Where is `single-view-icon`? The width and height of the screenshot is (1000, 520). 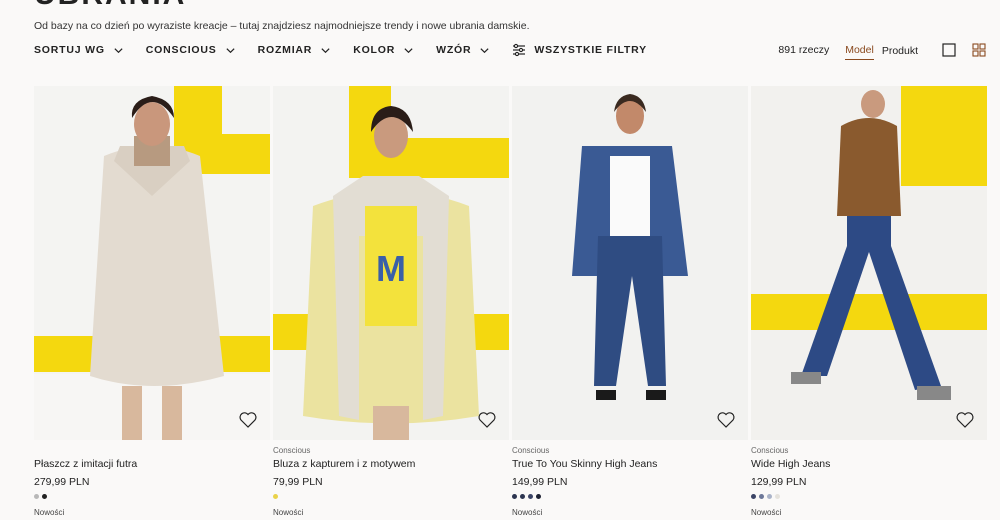
single-view-icon is located at coordinates (949, 50).